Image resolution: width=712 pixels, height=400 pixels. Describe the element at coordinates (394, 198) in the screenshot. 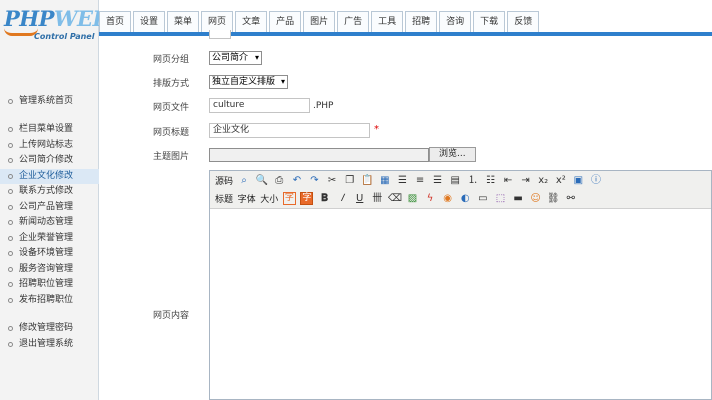

I see `remove-format-icon: ⌫` at that location.